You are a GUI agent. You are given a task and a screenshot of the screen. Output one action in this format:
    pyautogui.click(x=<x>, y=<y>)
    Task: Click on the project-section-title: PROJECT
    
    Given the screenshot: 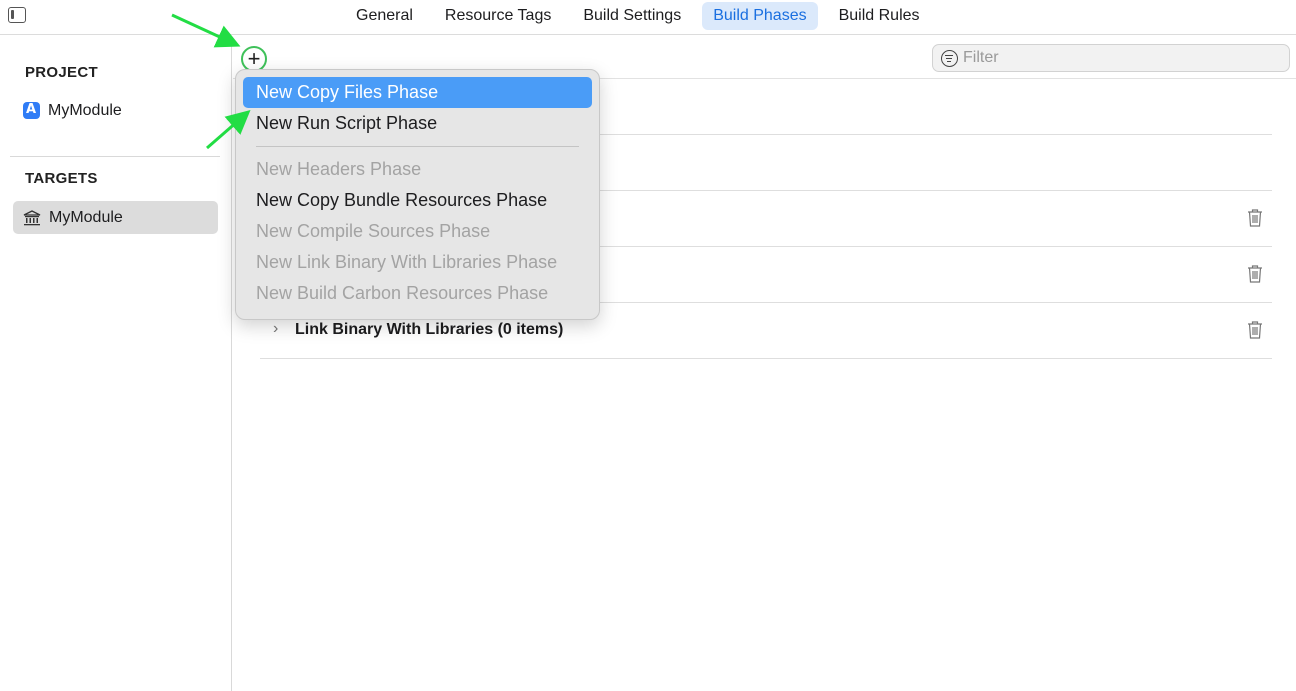 What is the action you would take?
    pyautogui.click(x=61, y=72)
    